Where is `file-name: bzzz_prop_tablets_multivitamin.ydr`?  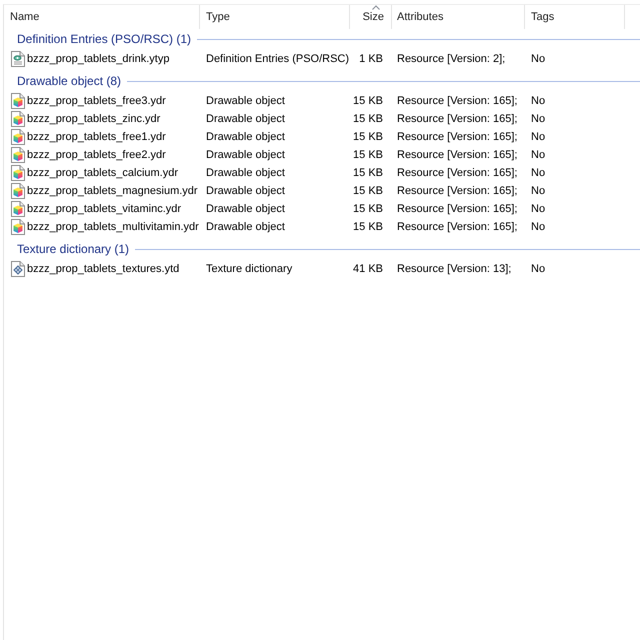 file-name: bzzz_prop_tablets_multivitamin.ydr is located at coordinates (113, 227).